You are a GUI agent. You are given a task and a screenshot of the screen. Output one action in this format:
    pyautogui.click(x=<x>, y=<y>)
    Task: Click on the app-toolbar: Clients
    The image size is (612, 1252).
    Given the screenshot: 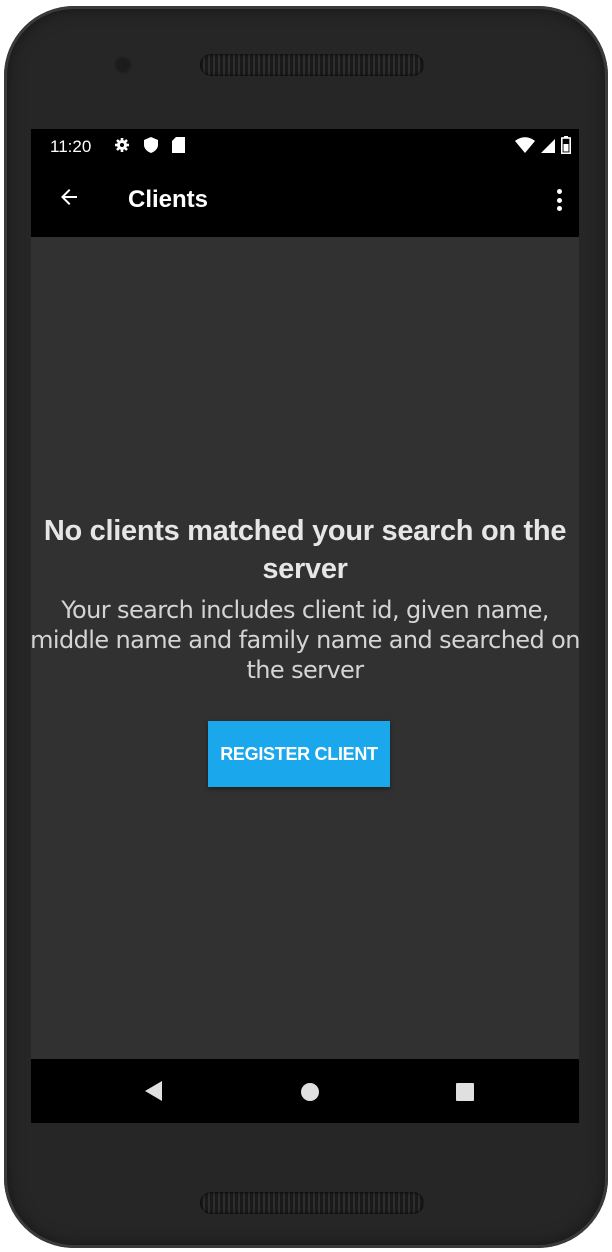 What is the action you would take?
    pyautogui.click(x=305, y=201)
    